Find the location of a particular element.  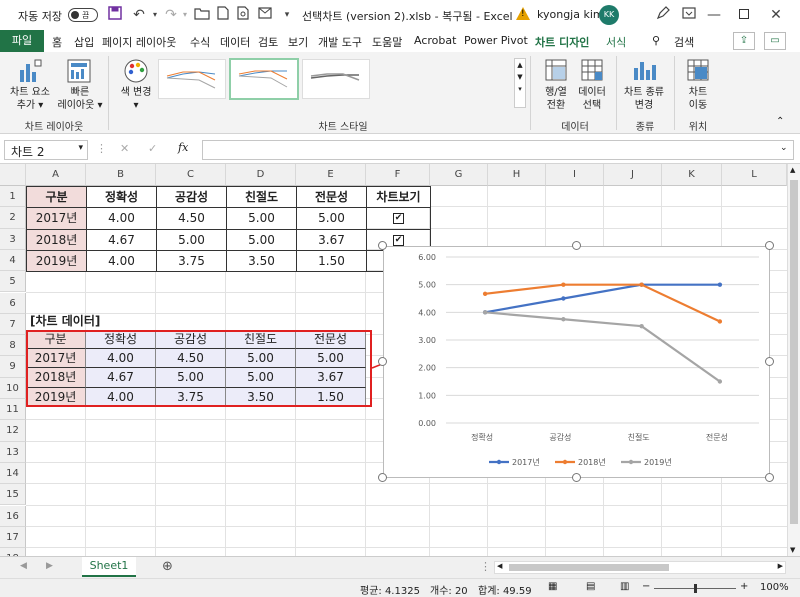

change-colors-button: 색 변경 ▾ is located at coordinates (136, 99).